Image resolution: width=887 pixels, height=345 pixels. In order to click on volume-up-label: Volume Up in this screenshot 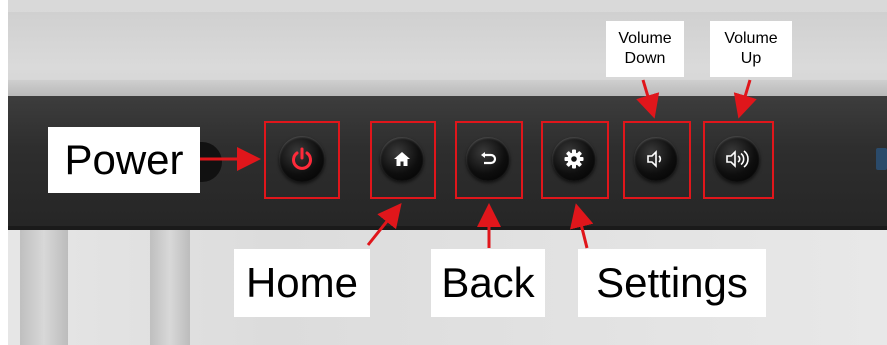, I will do `click(751, 49)`.